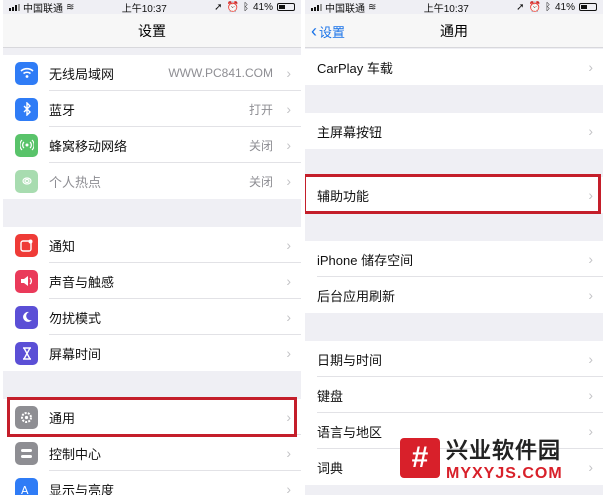  What do you see at coordinates (260, 109) in the screenshot?
I see `row-value: 打开` at bounding box center [260, 109].